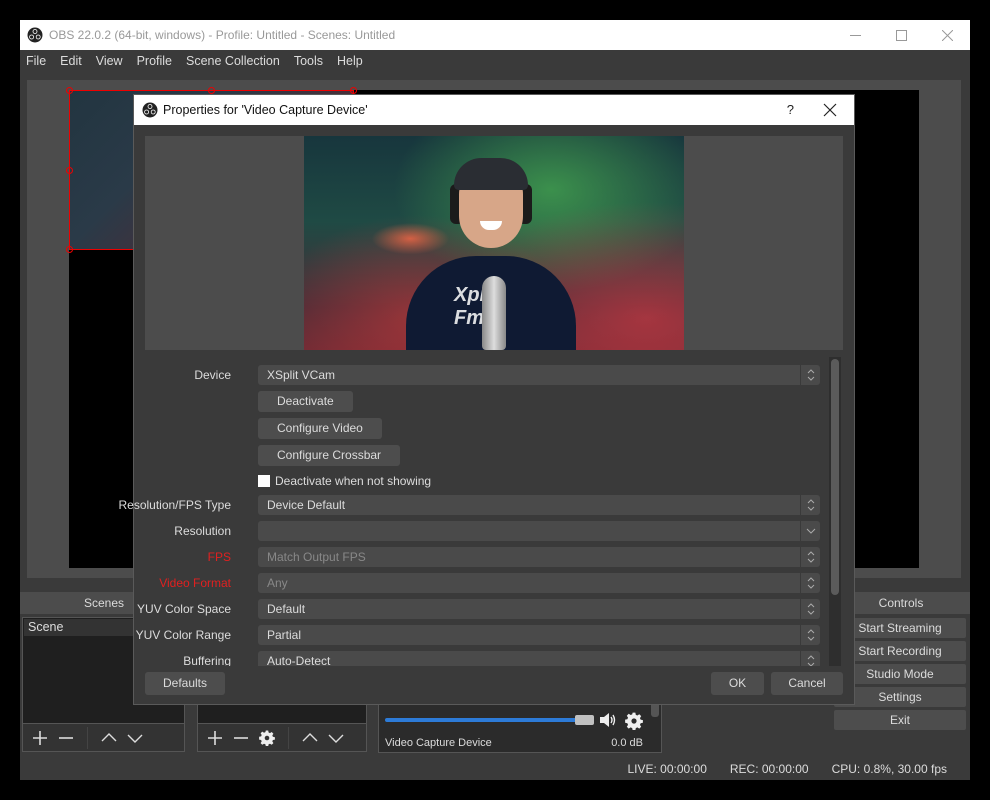  Describe the element at coordinates (481, 720) in the screenshot. I see `volume-slider-track` at that location.